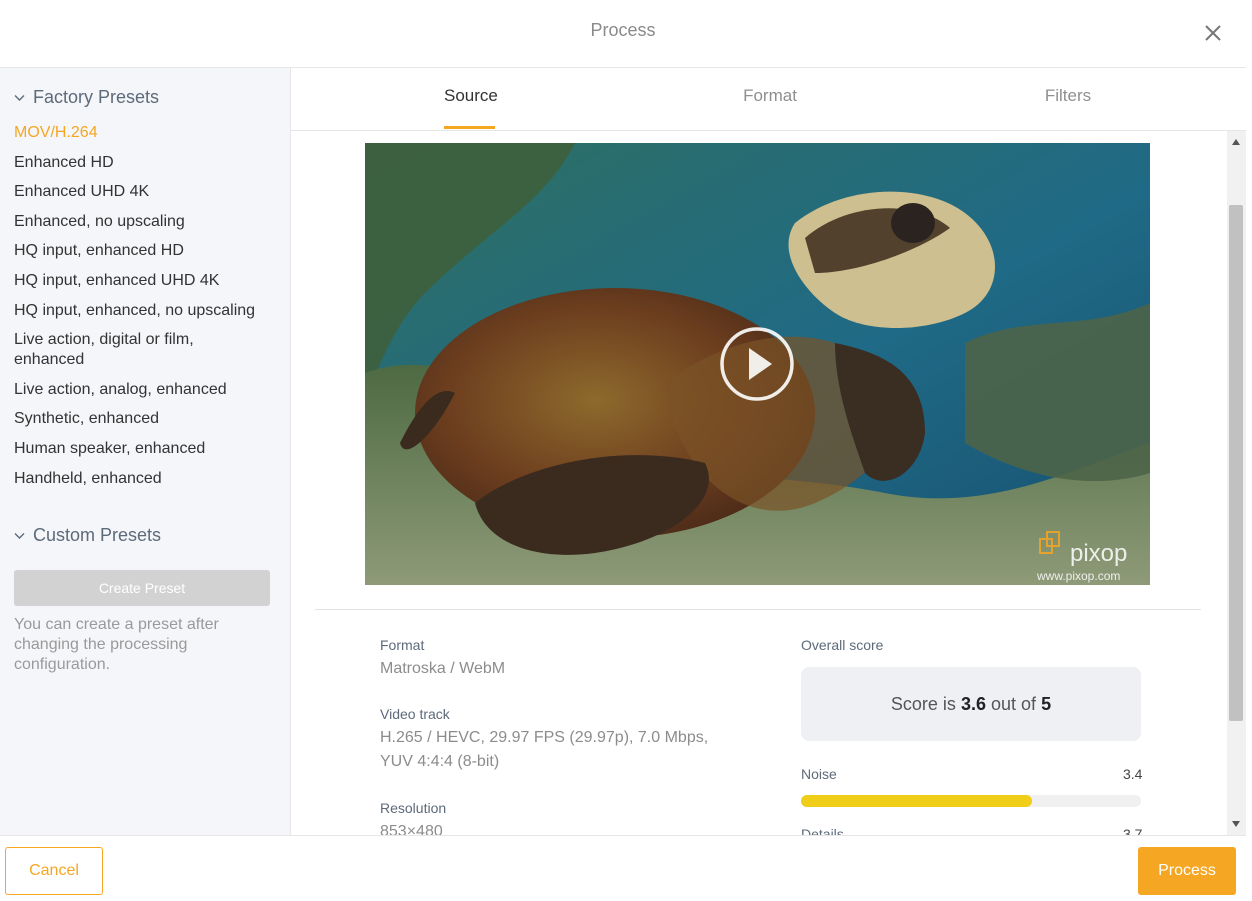 The width and height of the screenshot is (1252, 901). I want to click on cancel-button: Cancel, so click(54, 871).